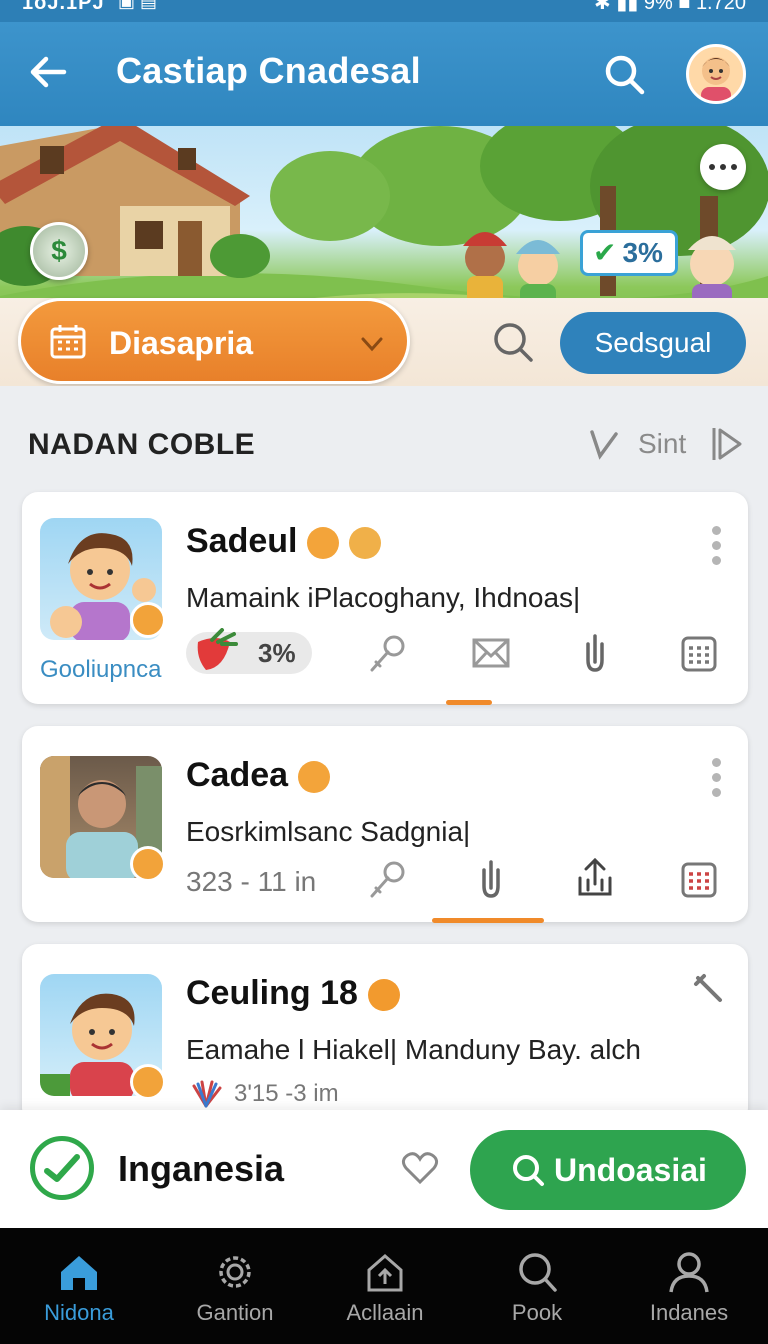 Image resolution: width=768 pixels, height=1344 pixels. What do you see at coordinates (201, 1168) in the screenshot?
I see `action-label: Inganesia` at bounding box center [201, 1168].